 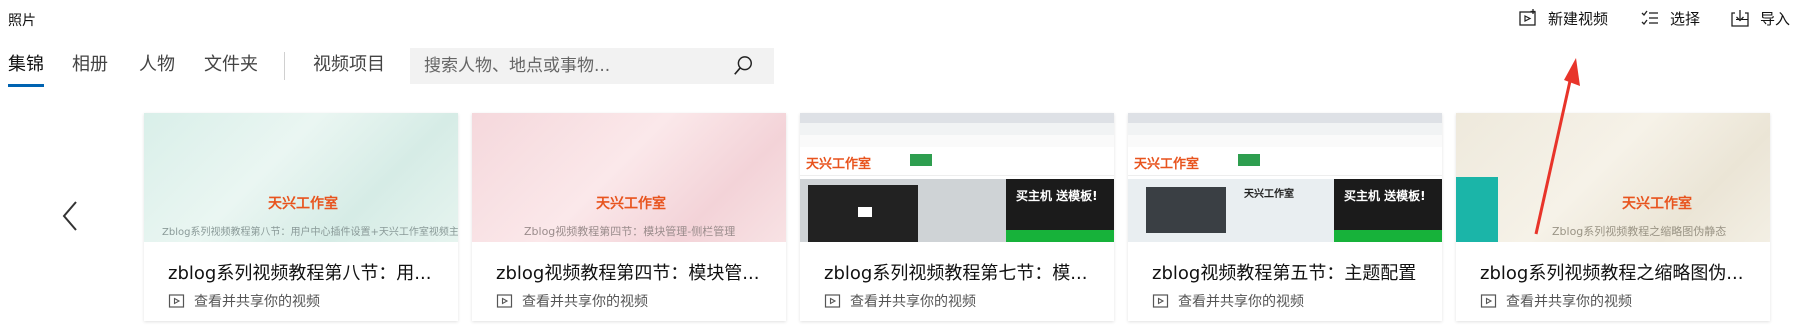 What do you see at coordinates (70, 216) in the screenshot?
I see `chevron-left-icon` at bounding box center [70, 216].